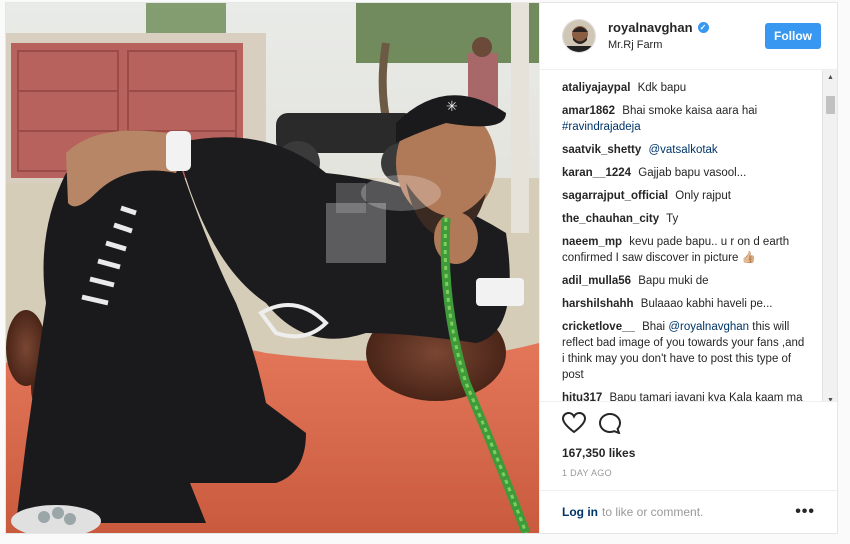  What do you see at coordinates (688, 473) in the screenshot?
I see `post-timestamp: 1 DAY AGO` at bounding box center [688, 473].